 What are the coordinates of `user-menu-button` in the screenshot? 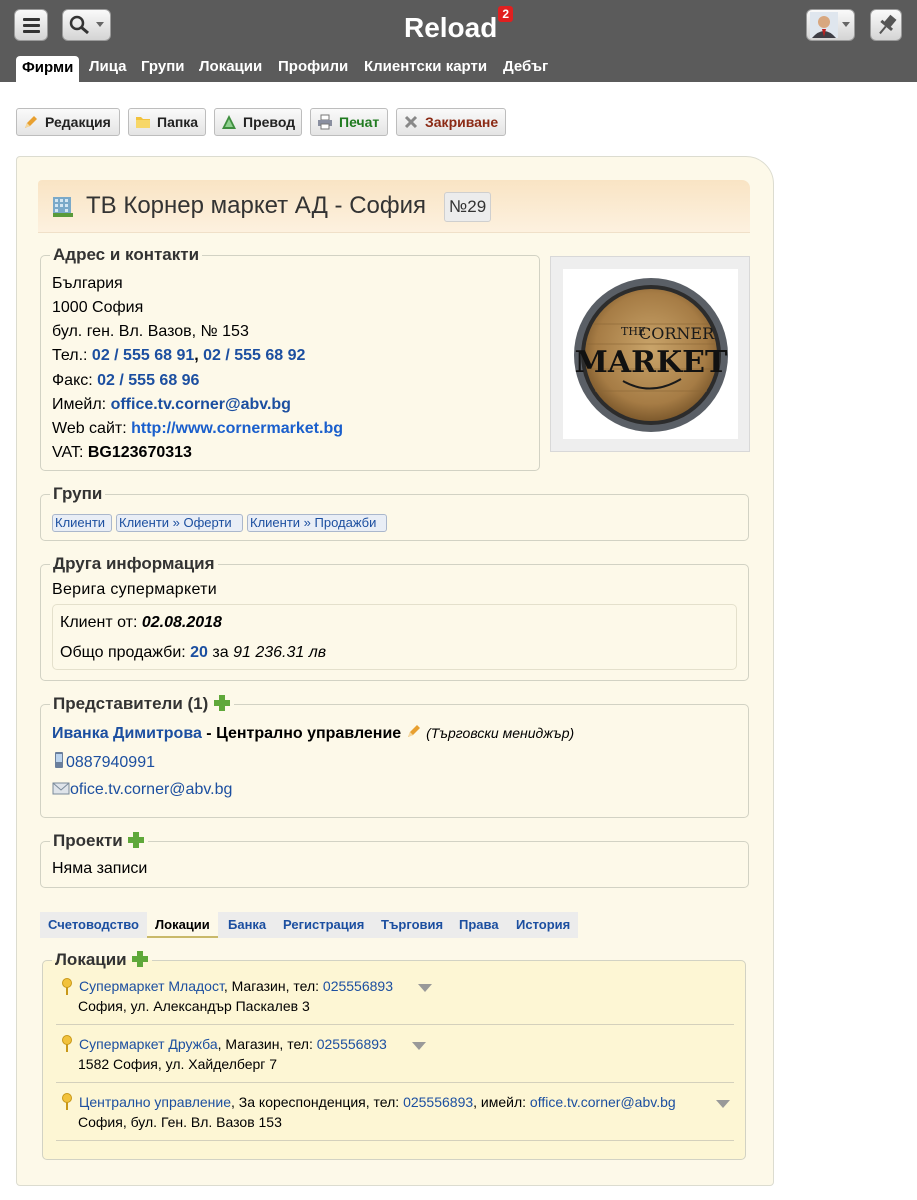 It's located at (830, 25).